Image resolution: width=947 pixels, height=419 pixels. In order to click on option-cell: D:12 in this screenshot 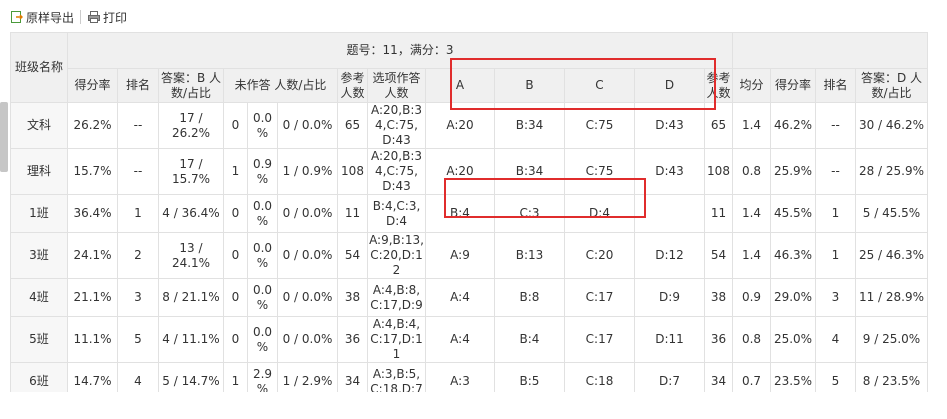, I will do `click(669, 255)`.